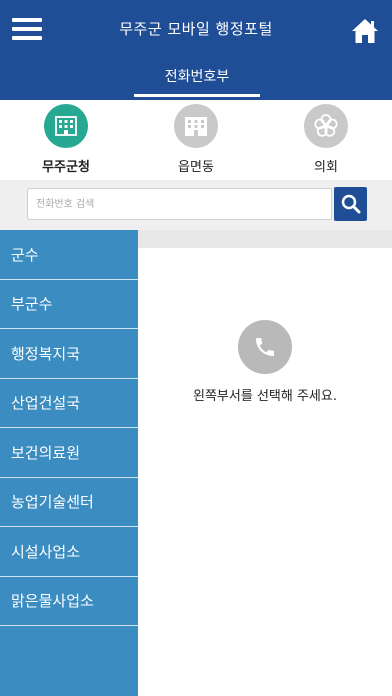  Describe the element at coordinates (69, 552) in the screenshot. I see `sidebar-item-facilities-office: 시설사업소` at that location.